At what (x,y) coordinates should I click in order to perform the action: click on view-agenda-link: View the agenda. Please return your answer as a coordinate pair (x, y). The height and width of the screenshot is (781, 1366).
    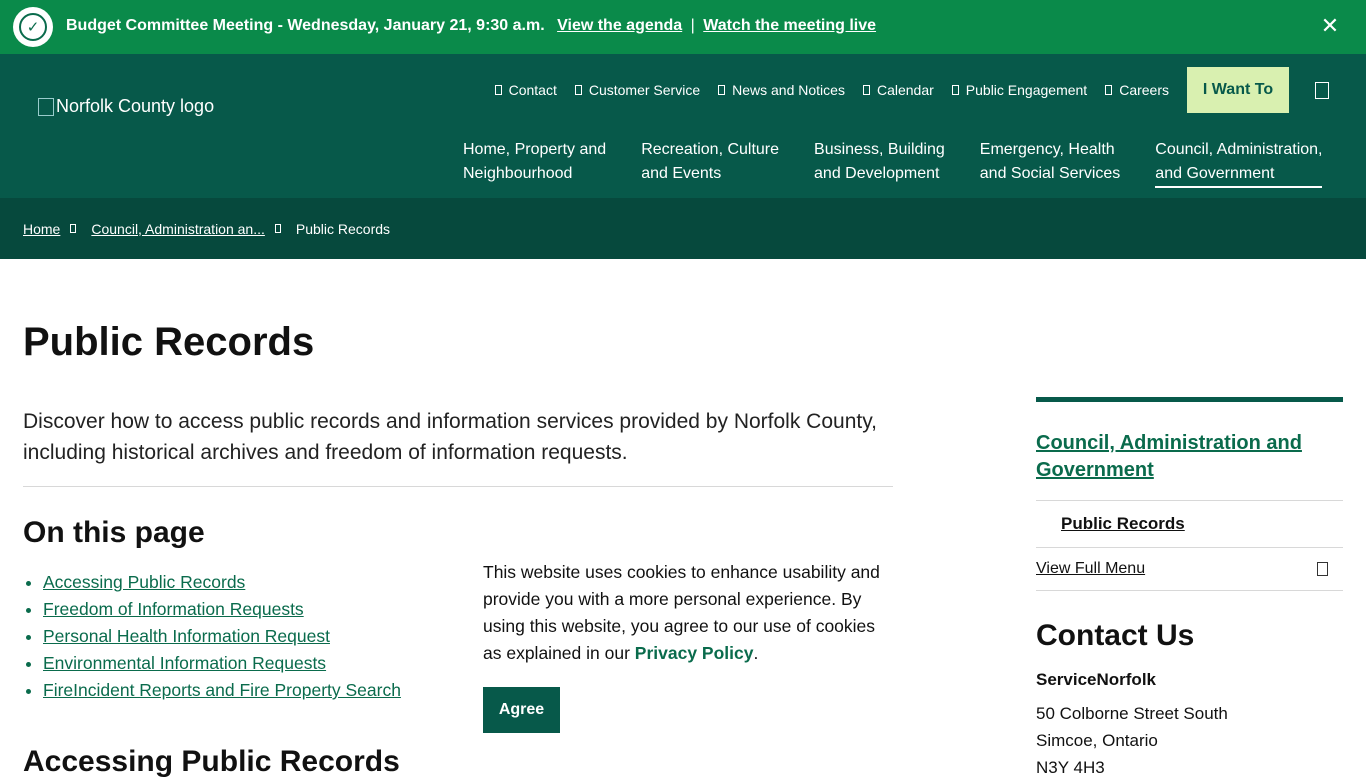
    Looking at the image, I should click on (619, 25).